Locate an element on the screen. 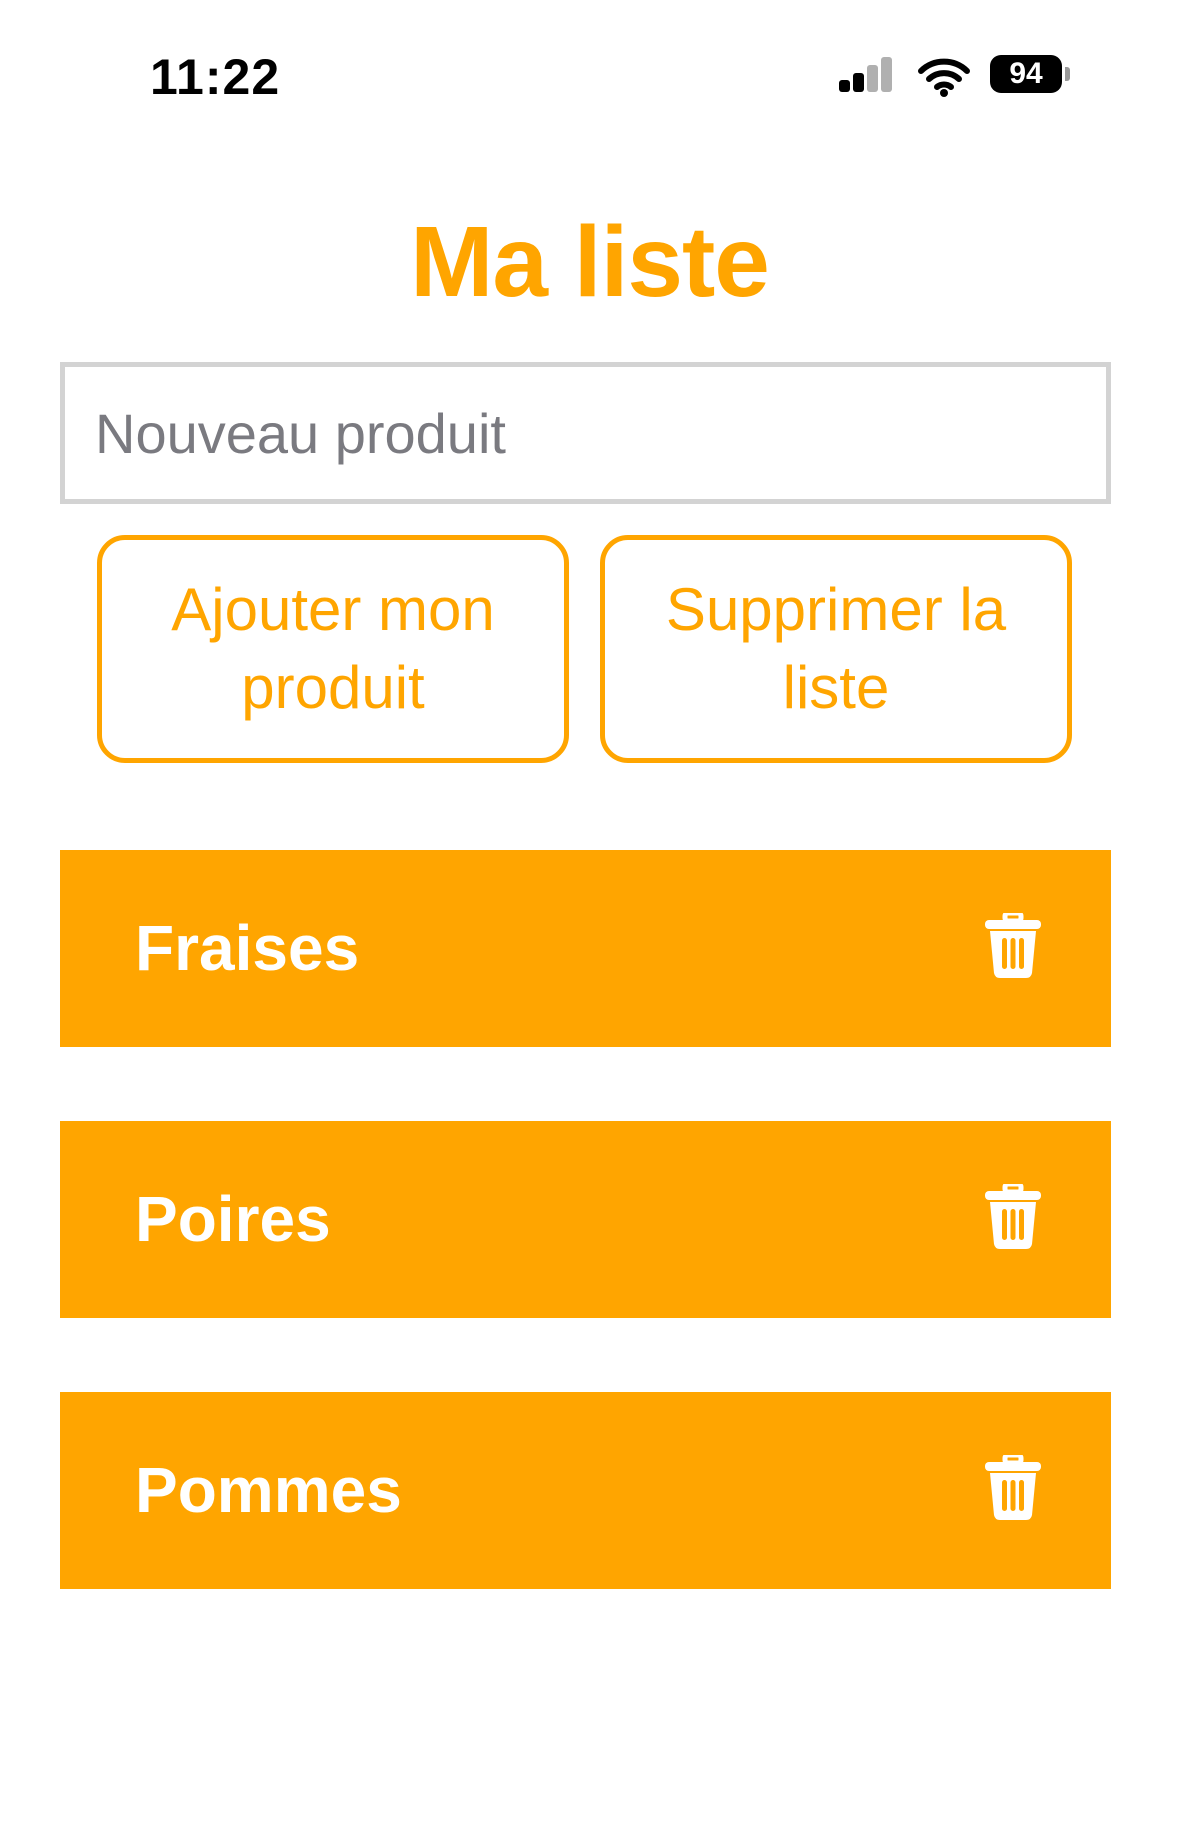 The height and width of the screenshot is (1824, 1179). list-item: Fraises is located at coordinates (585, 948).